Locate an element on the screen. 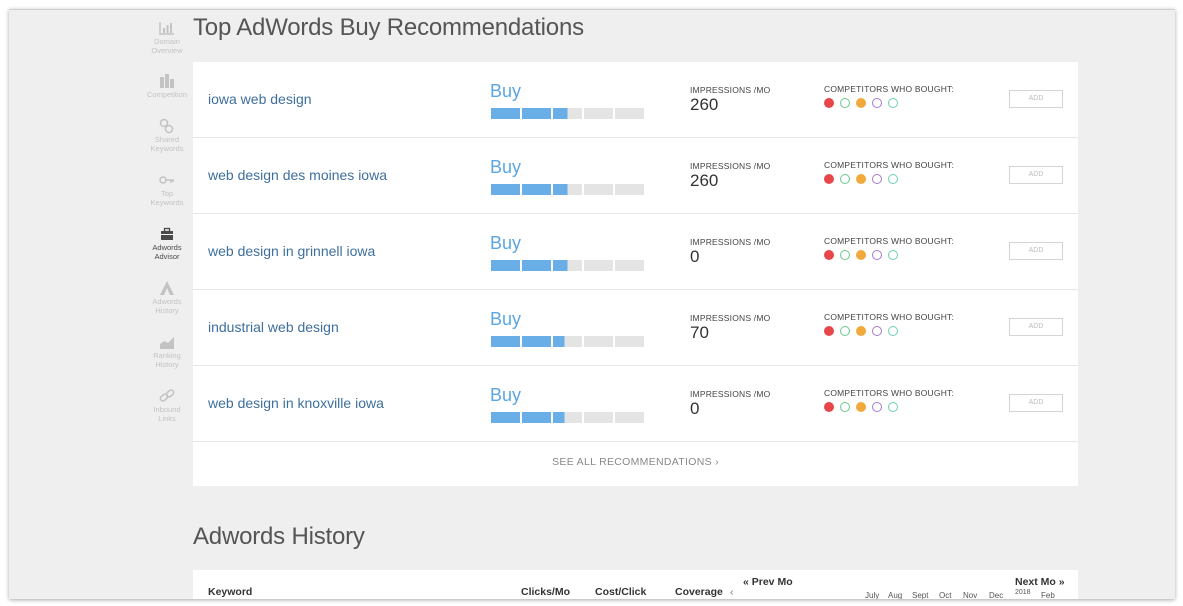 The height and width of the screenshot is (606, 1183). keyword-link: web design in knoxville iowa is located at coordinates (296, 403).